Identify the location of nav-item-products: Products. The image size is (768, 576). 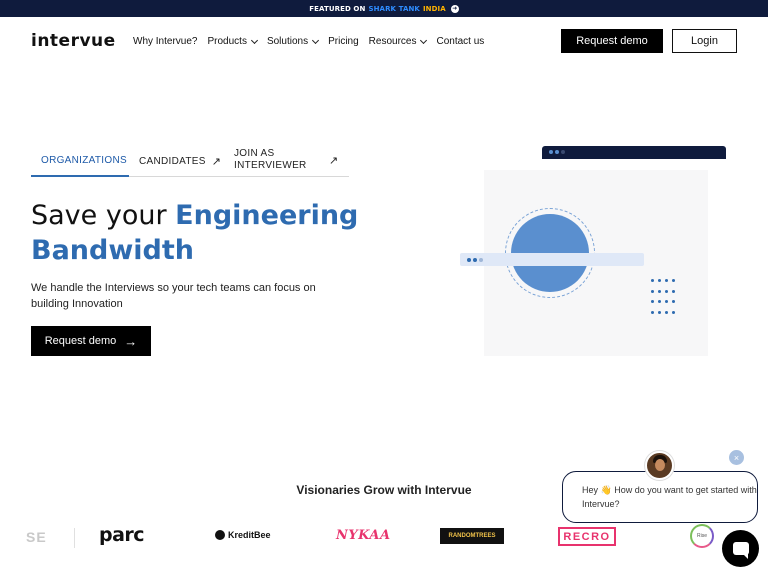
(232, 41).